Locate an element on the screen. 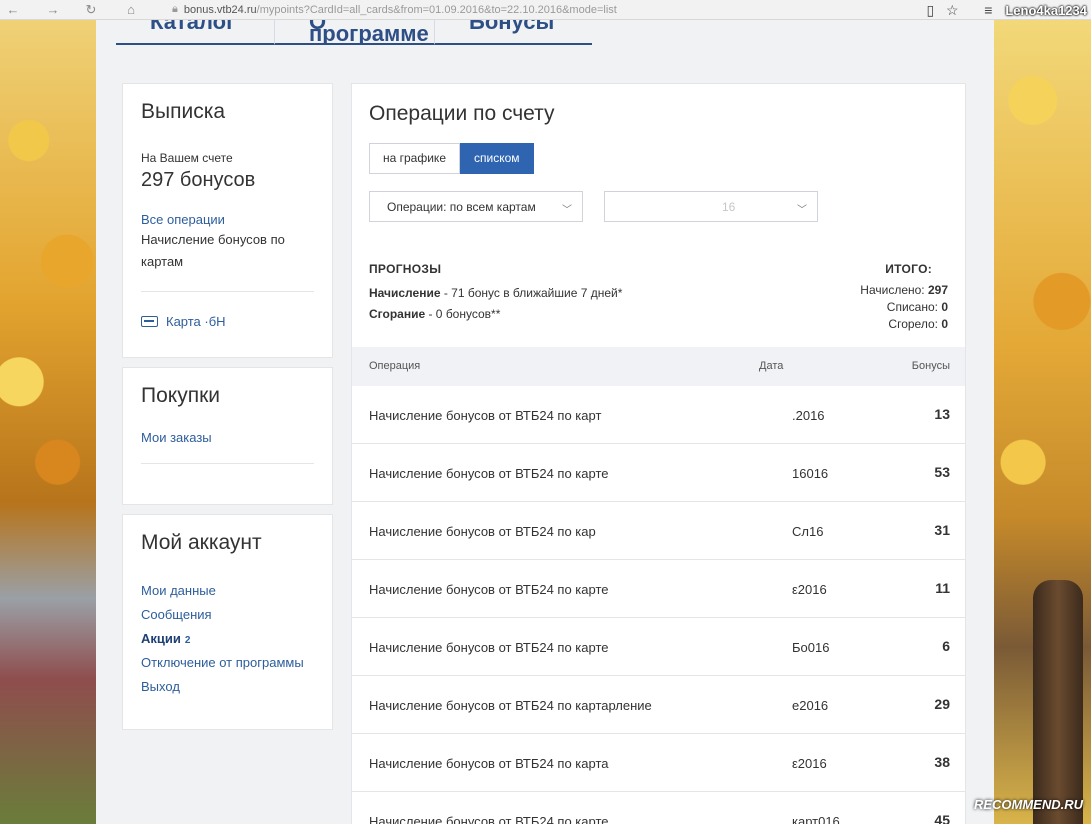 This screenshot has height=824, width=1091. background-right is located at coordinates (1042, 422).